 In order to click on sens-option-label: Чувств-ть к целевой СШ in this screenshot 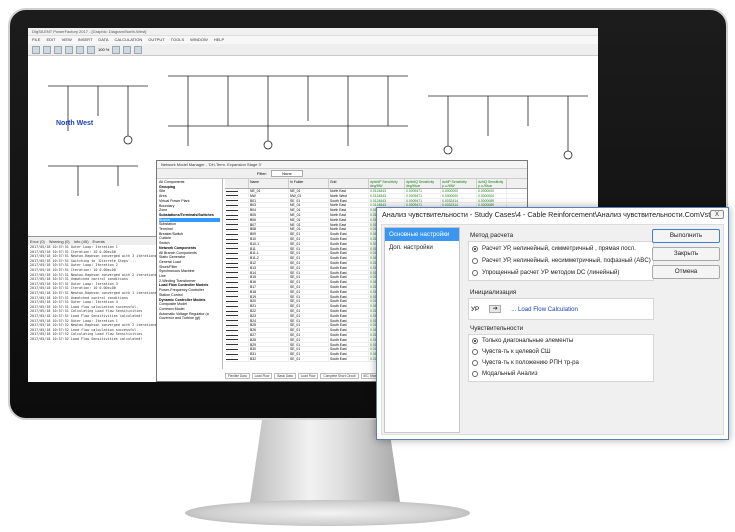, I will do `click(516, 351)`.